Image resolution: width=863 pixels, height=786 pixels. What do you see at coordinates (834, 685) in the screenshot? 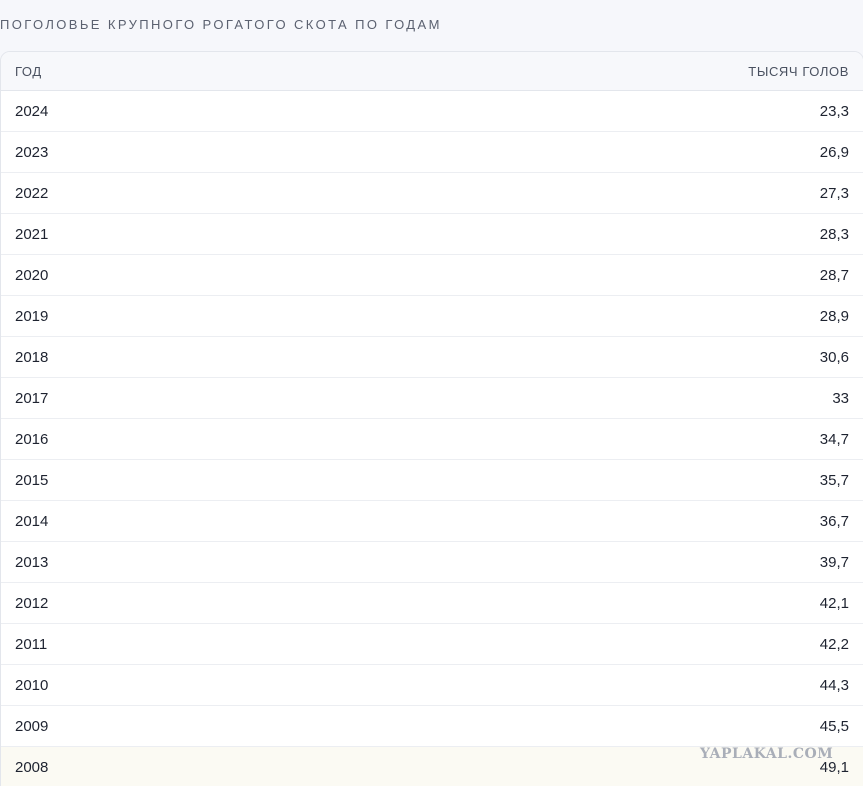
I see `cell-value: 44,3` at bounding box center [834, 685].